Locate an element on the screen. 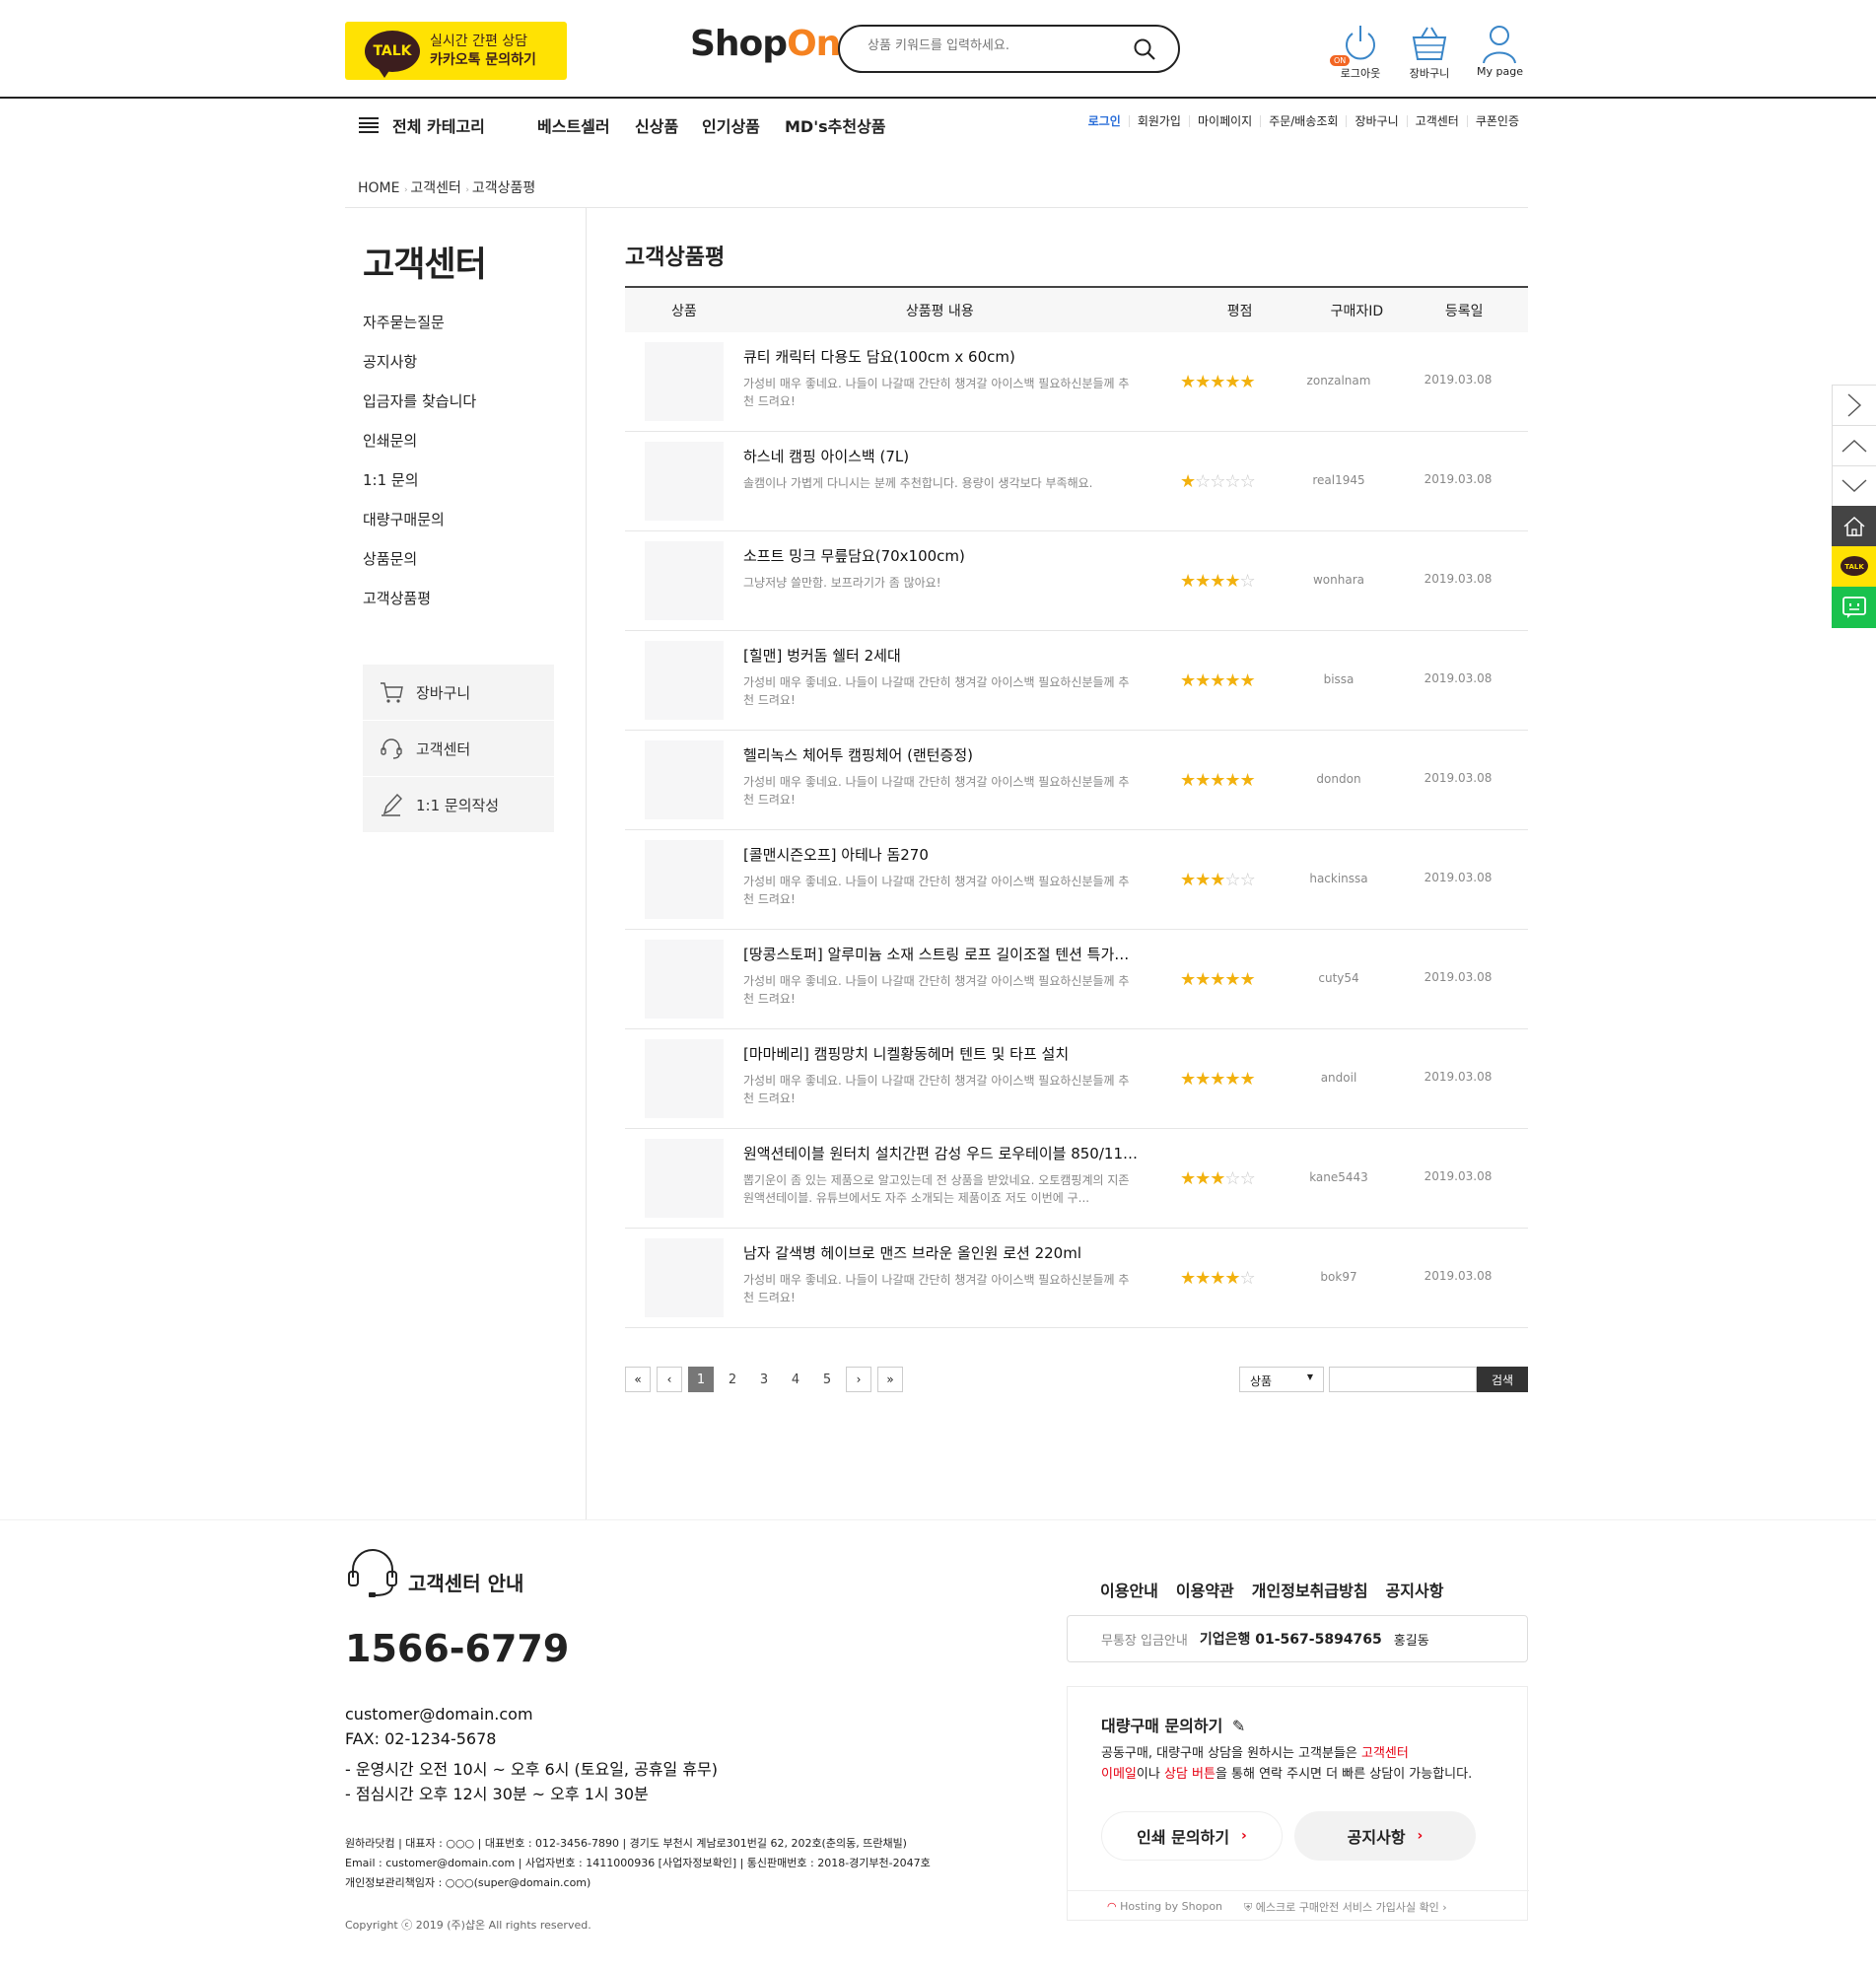 The height and width of the screenshot is (1971, 1876). search-input is located at coordinates (996, 45).